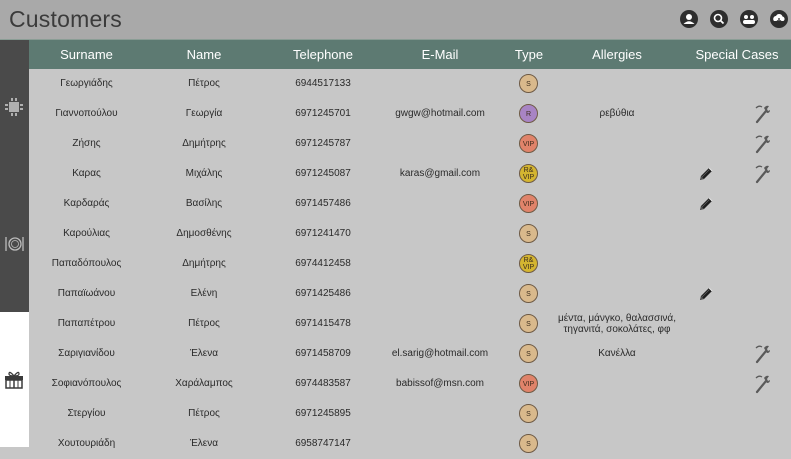  What do you see at coordinates (395, 20) in the screenshot?
I see `title-bar: Customers` at bounding box center [395, 20].